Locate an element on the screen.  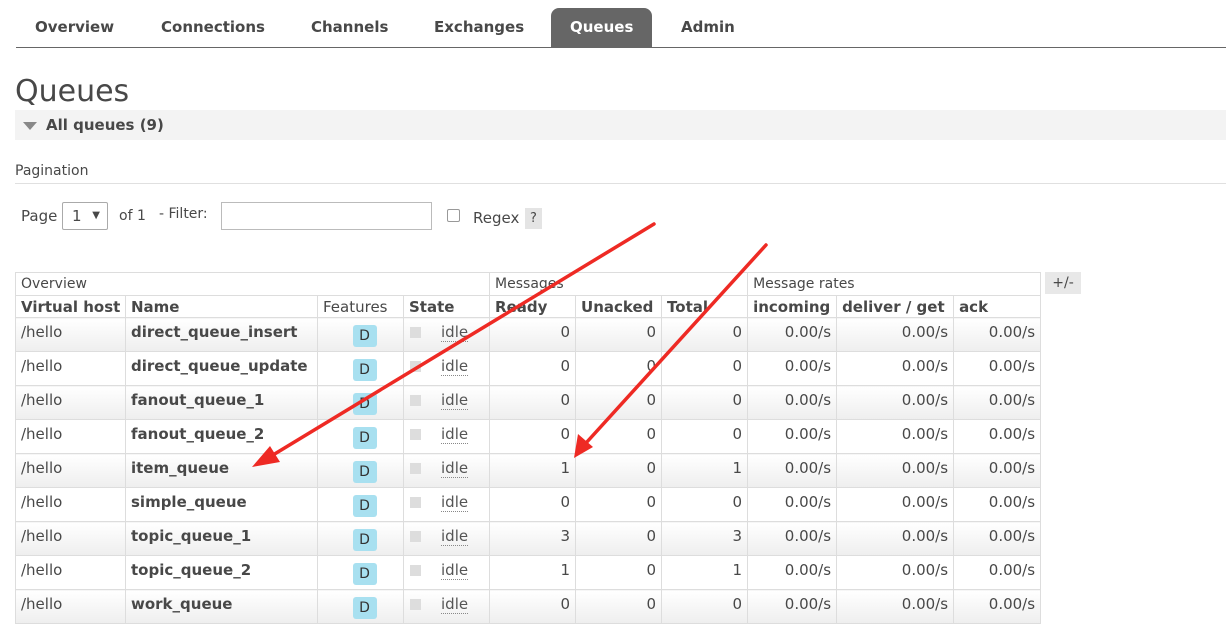
column-header-name: Name is located at coordinates (221, 306).